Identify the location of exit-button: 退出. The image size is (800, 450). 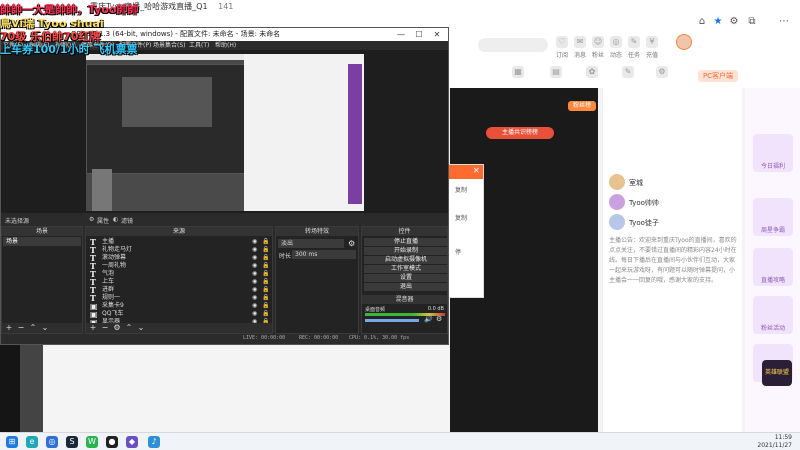
(406, 287).